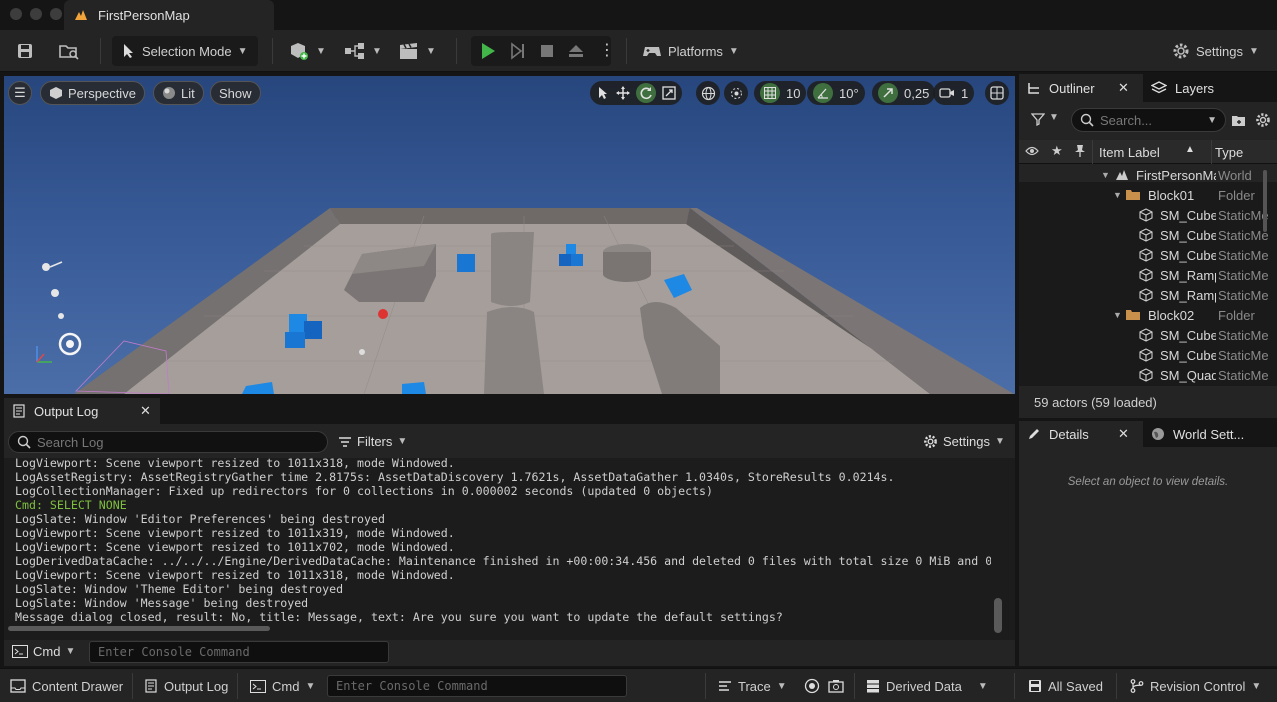 This screenshot has height=702, width=1277. What do you see at coordinates (780, 93) in the screenshot?
I see `grid-snap-control: 10` at bounding box center [780, 93].